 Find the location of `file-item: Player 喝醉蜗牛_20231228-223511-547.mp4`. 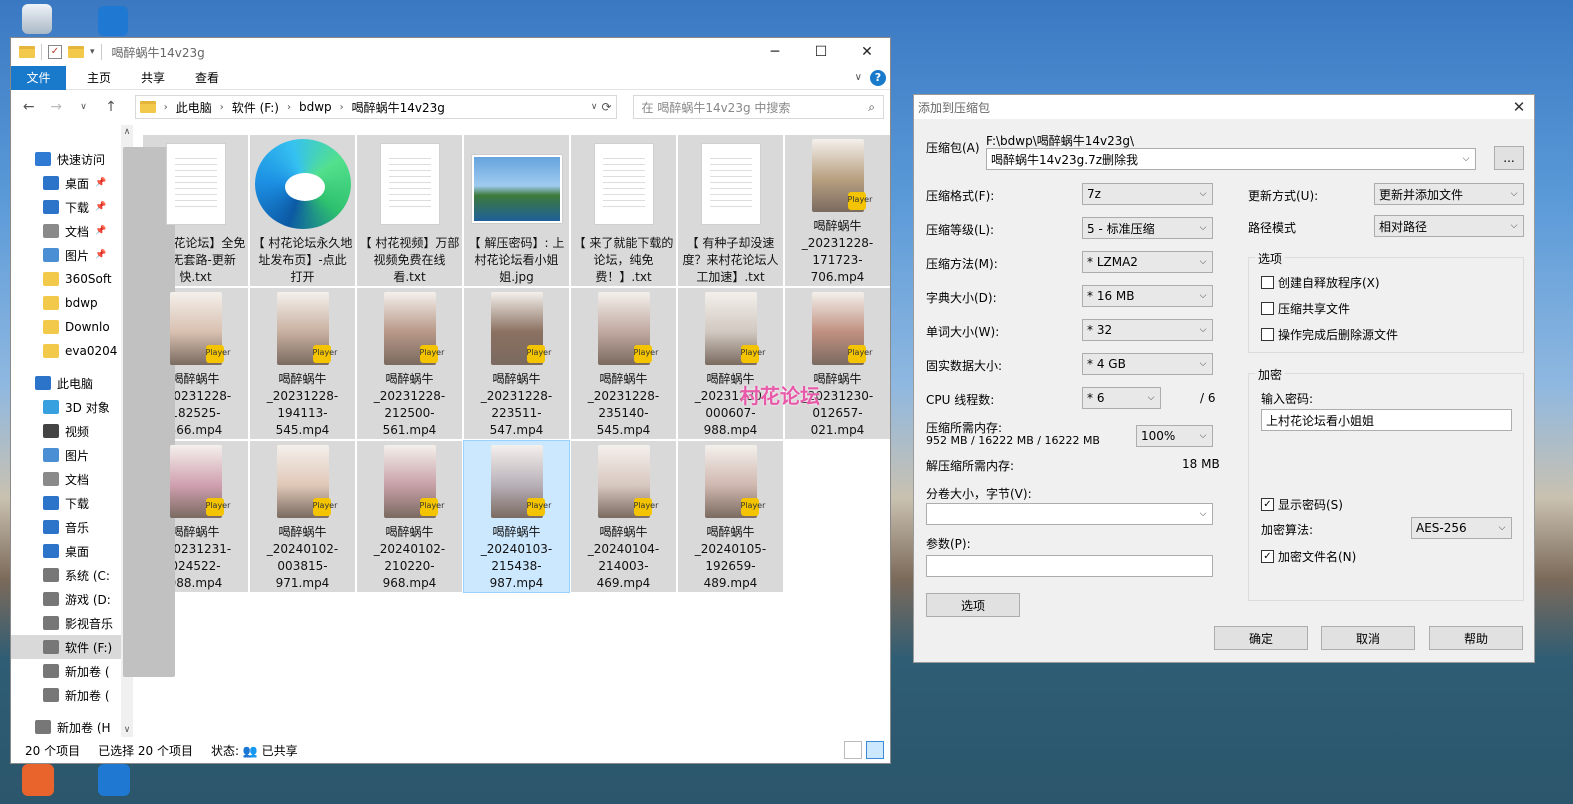

file-item: Player 喝醉蜗牛_20231228-223511-547.mp4 is located at coordinates (516, 363).